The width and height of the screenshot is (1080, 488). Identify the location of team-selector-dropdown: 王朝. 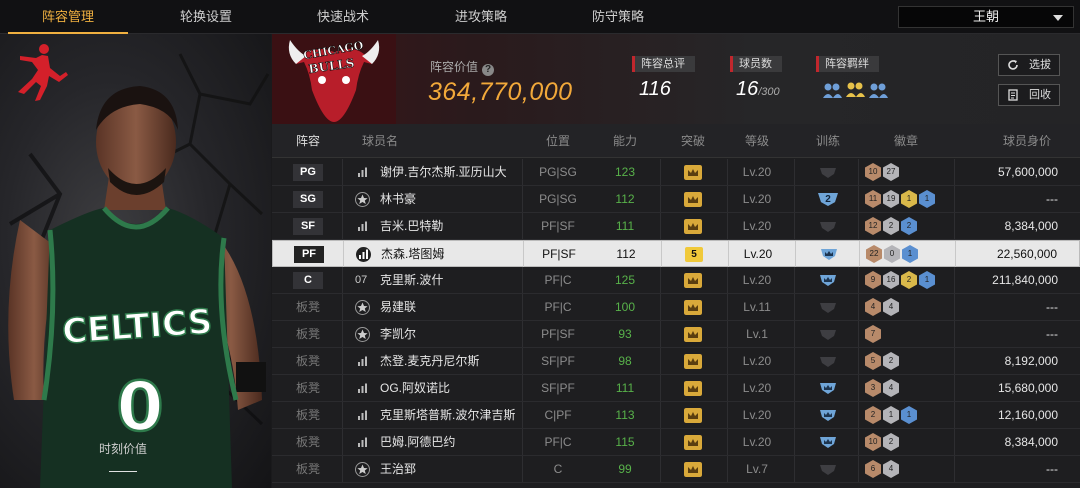
(986, 17).